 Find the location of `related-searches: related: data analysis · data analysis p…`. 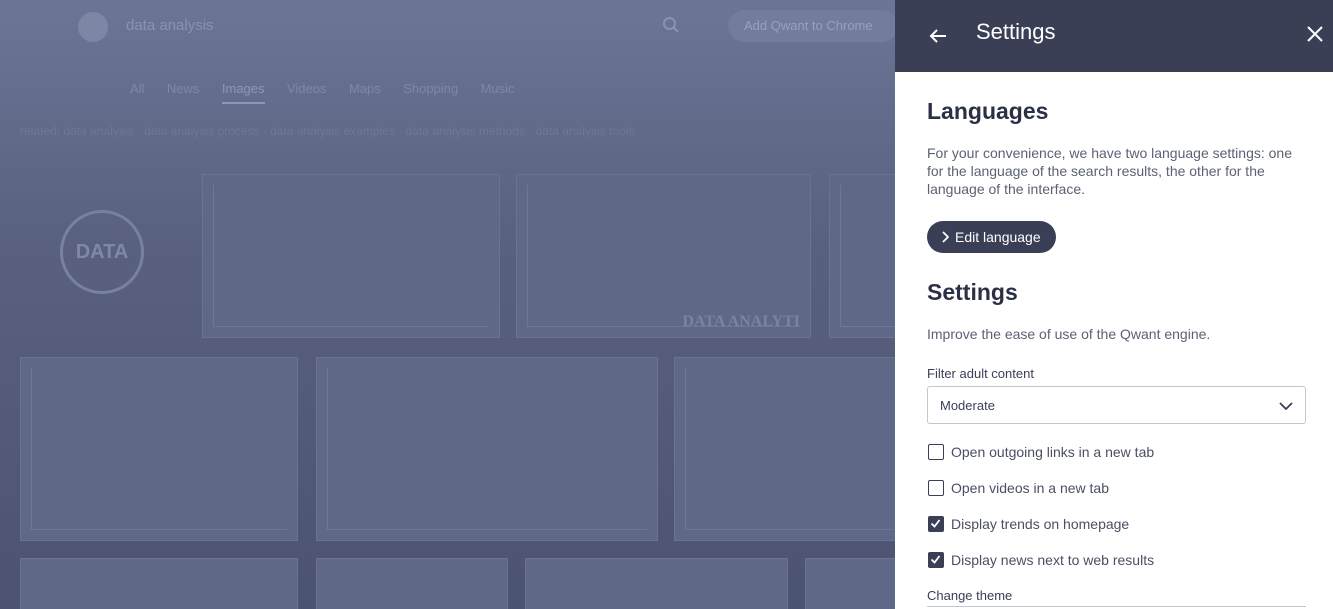

related-searches: related: data analysis · data analysis p… is located at coordinates (327, 131).